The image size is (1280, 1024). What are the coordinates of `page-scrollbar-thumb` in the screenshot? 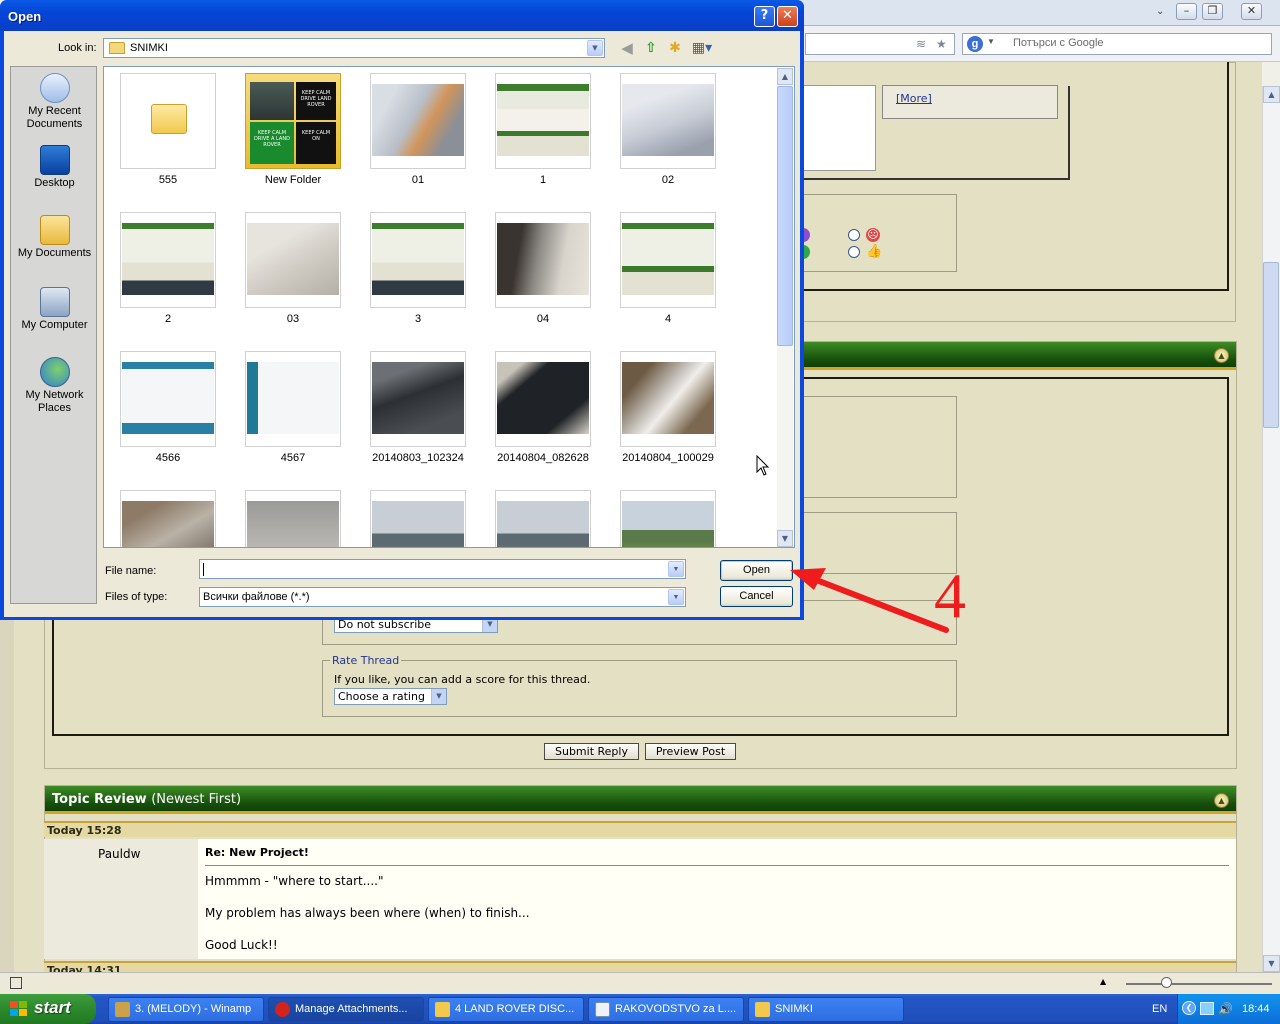 It's located at (1271, 345).